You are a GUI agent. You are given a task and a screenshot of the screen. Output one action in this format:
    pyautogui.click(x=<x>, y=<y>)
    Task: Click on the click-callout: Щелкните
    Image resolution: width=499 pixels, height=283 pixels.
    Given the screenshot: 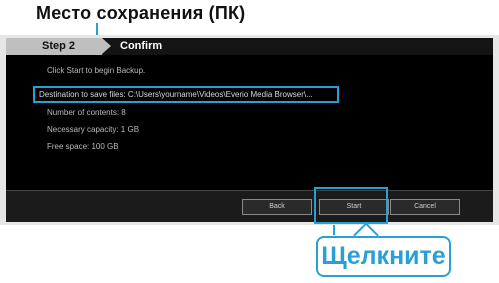 What is the action you would take?
    pyautogui.click(x=383, y=256)
    